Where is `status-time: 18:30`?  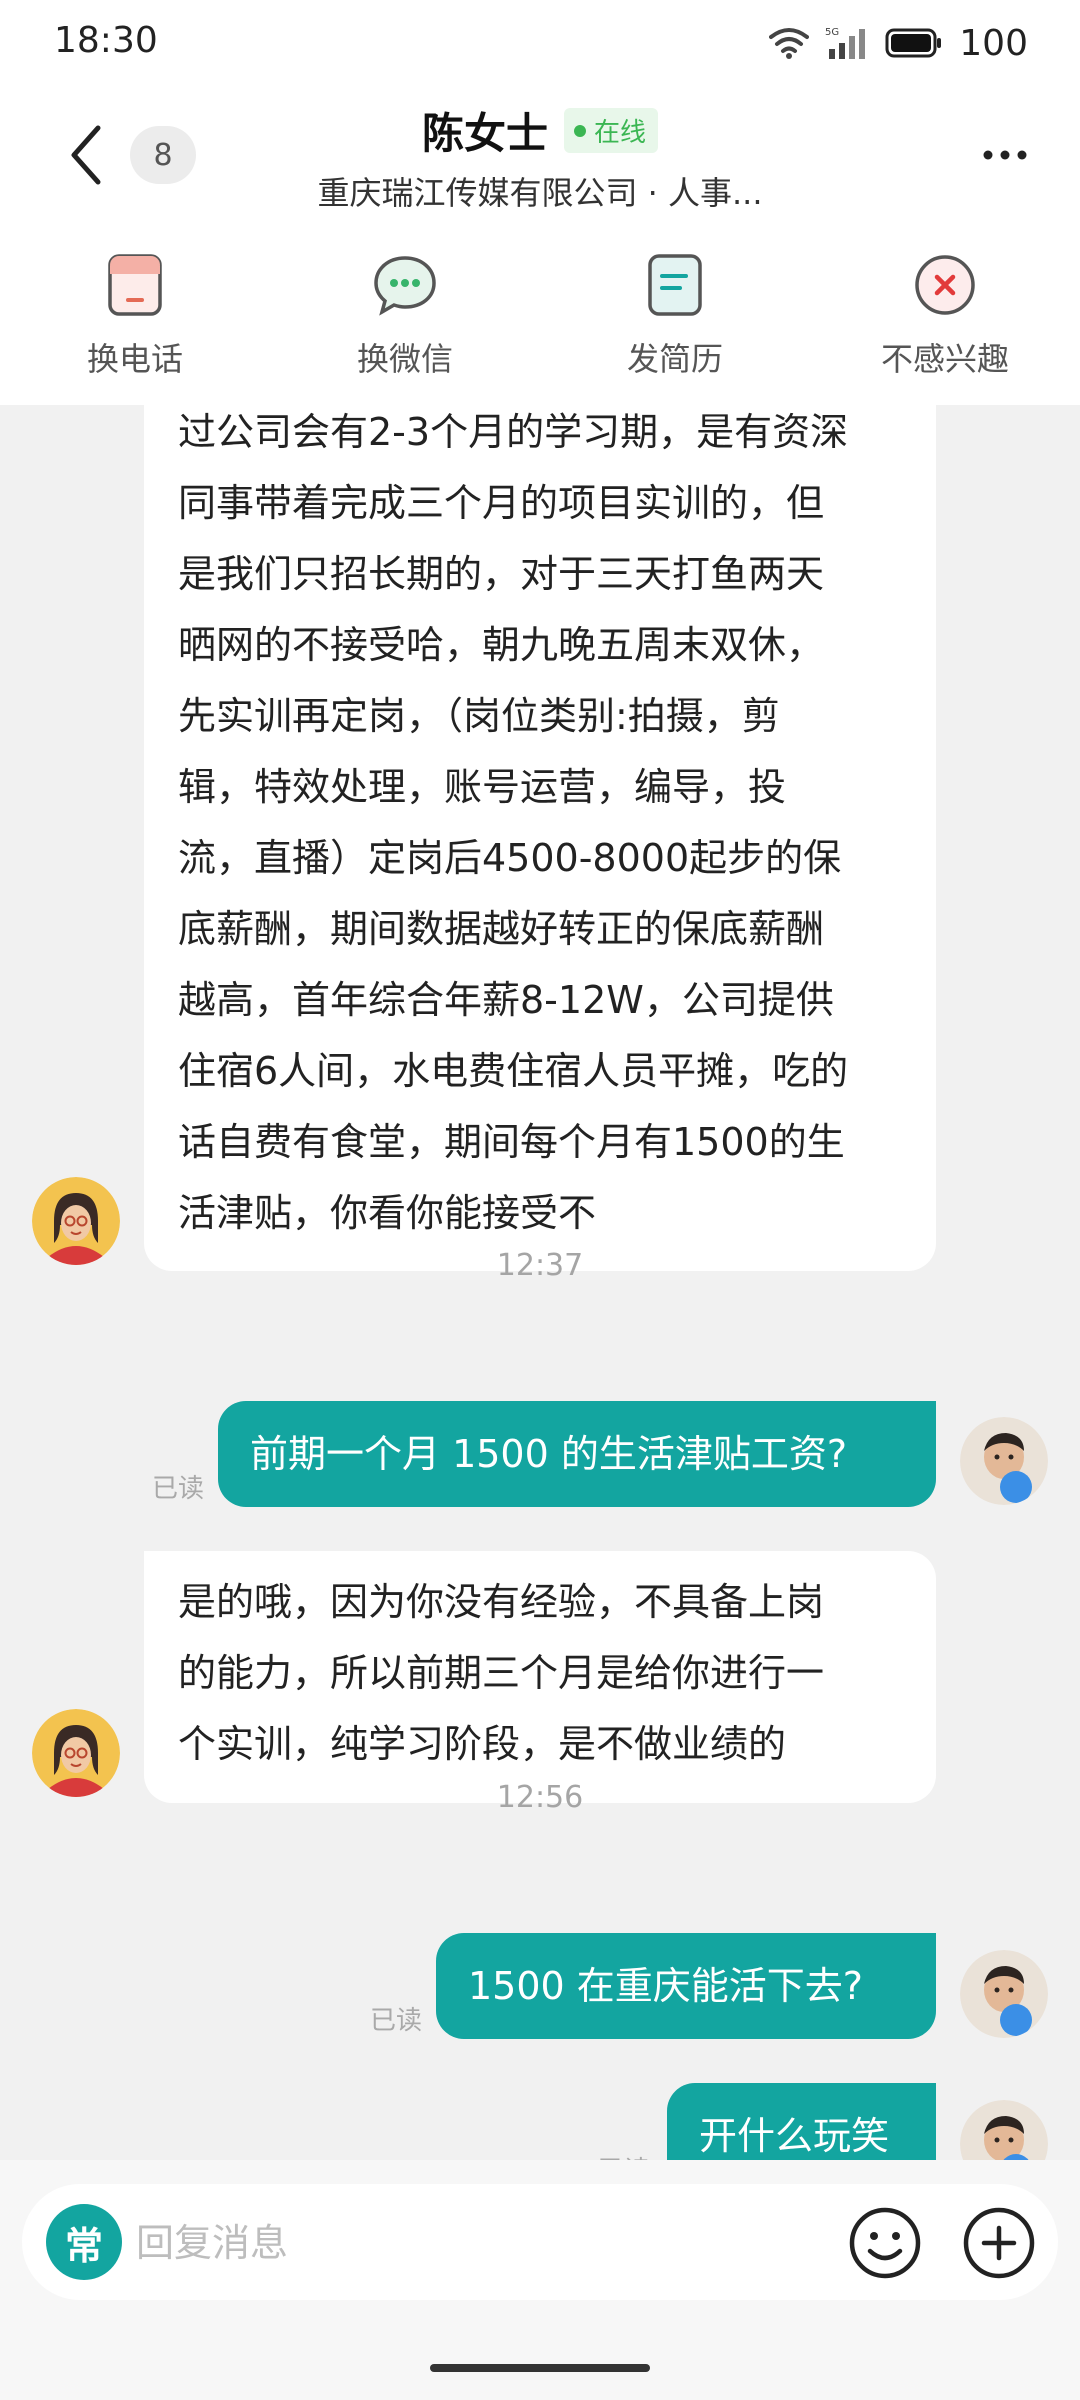
status-time: 18:30 is located at coordinates (106, 40).